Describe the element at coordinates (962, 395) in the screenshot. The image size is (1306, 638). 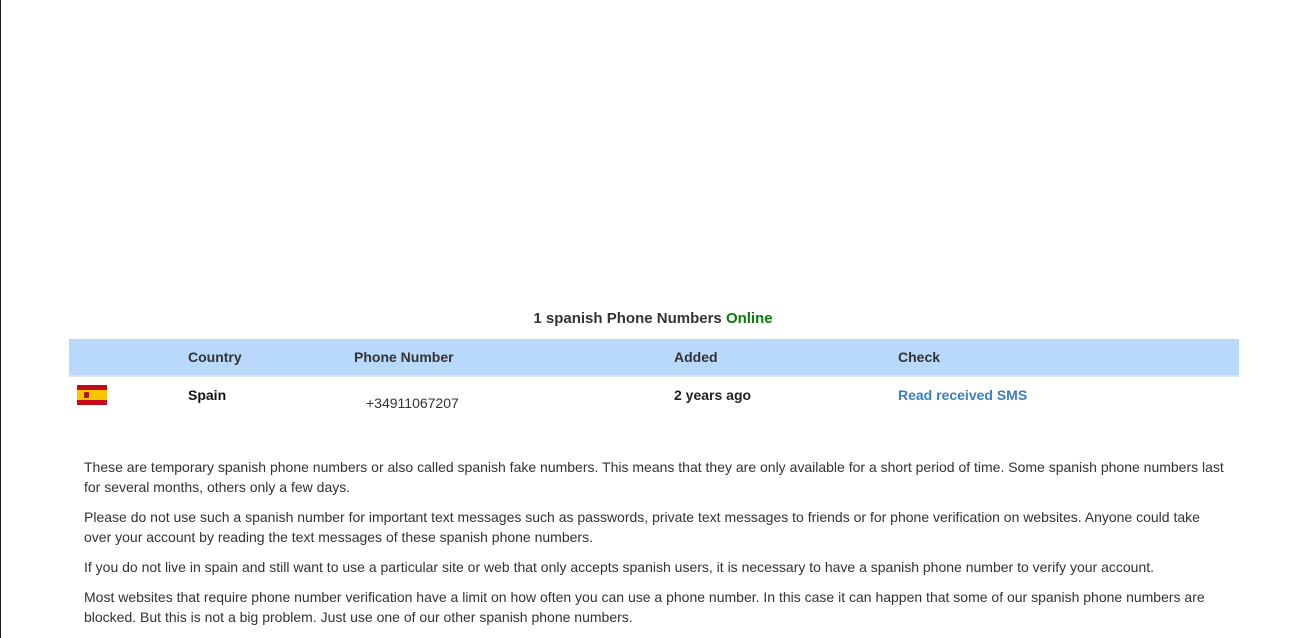
I see `read-received-sms-link: Read received SMS` at that location.